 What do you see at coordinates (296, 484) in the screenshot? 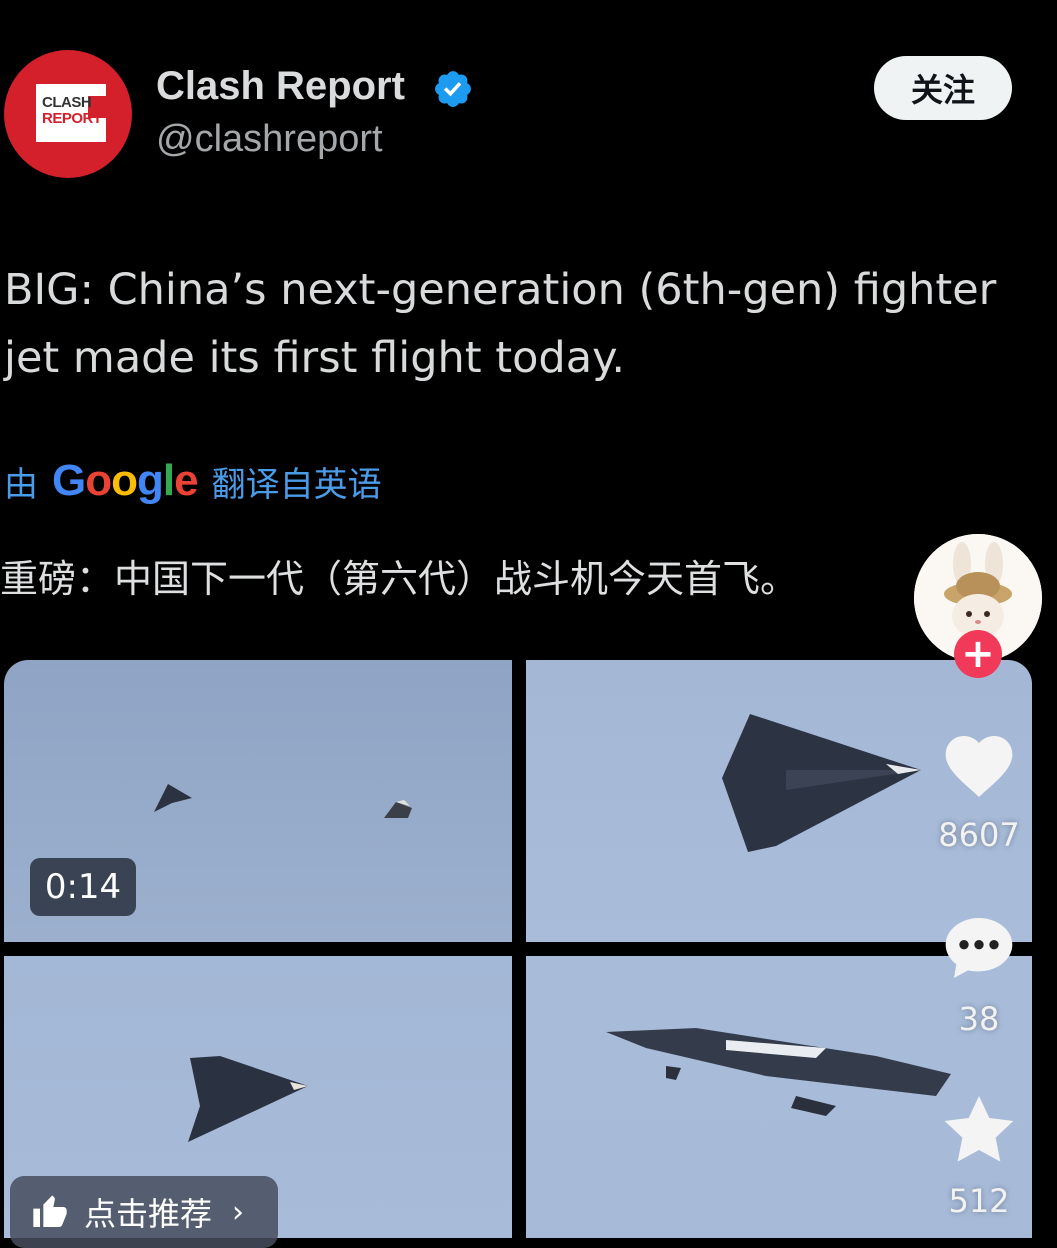
I see `translated-from-label: 翻译自英语` at bounding box center [296, 484].